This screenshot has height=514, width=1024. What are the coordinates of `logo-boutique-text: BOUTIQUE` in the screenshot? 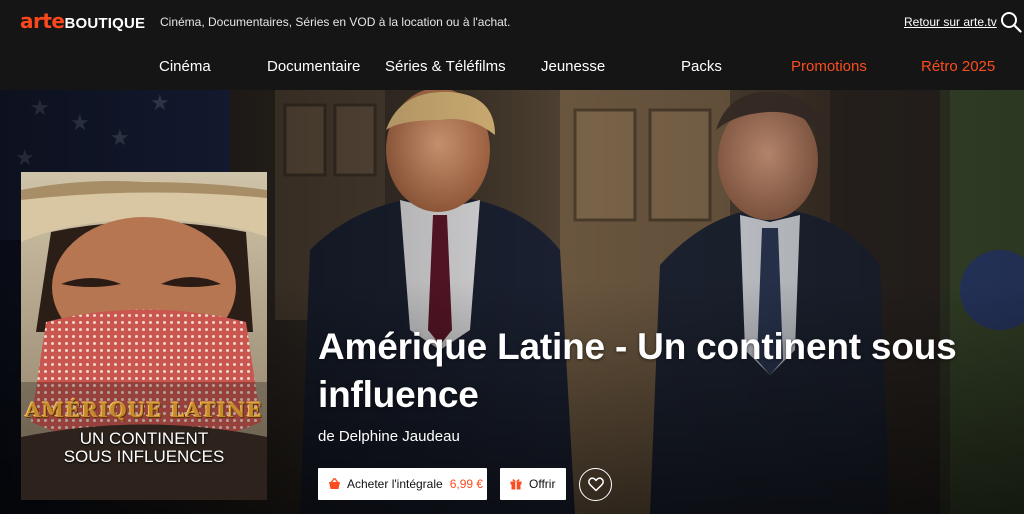 It's located at (105, 23).